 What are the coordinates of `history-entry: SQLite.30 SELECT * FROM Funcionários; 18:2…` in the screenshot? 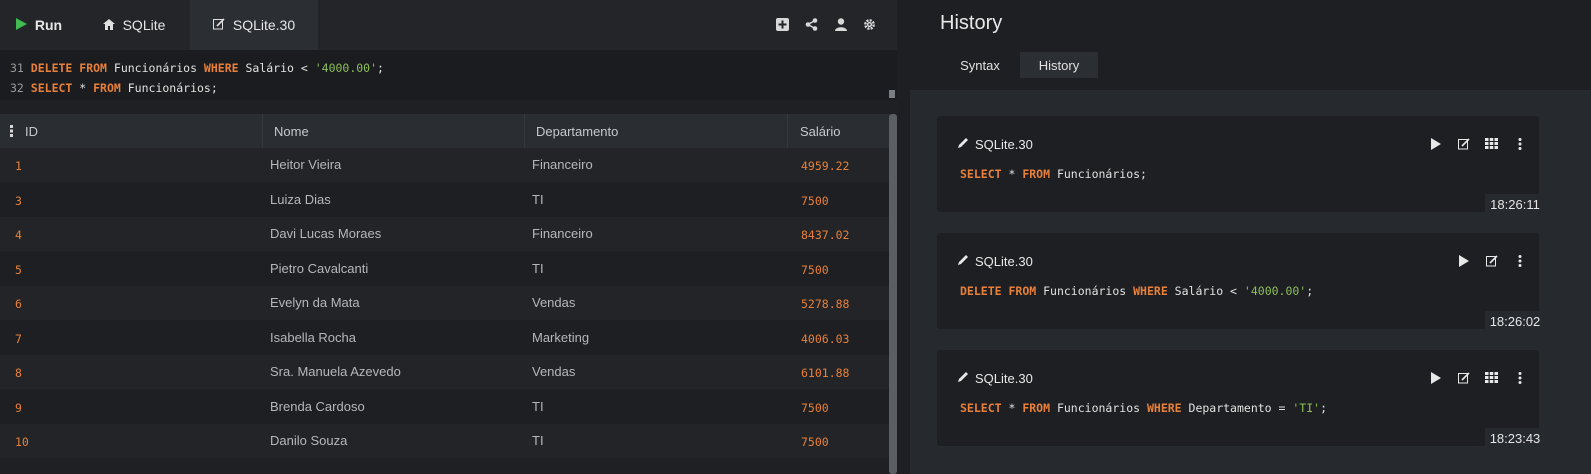 It's located at (1241, 165).